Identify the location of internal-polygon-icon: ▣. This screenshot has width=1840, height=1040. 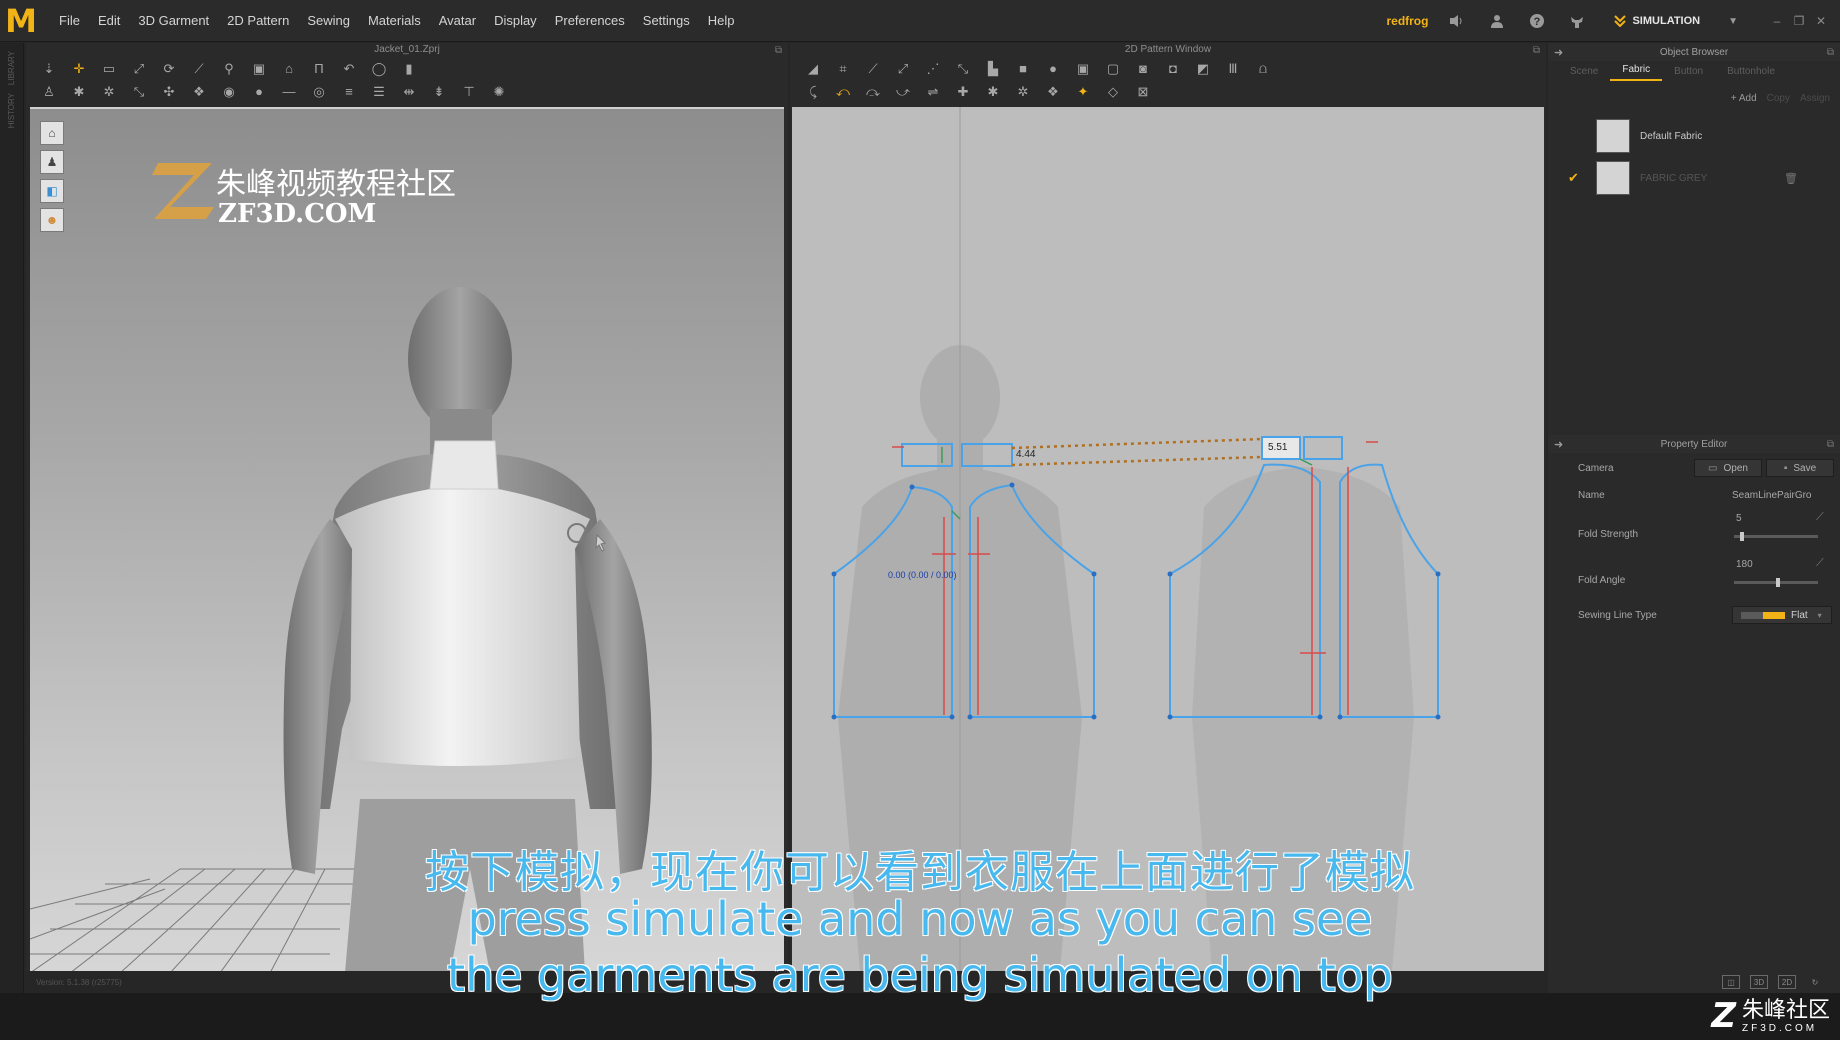
(1083, 69).